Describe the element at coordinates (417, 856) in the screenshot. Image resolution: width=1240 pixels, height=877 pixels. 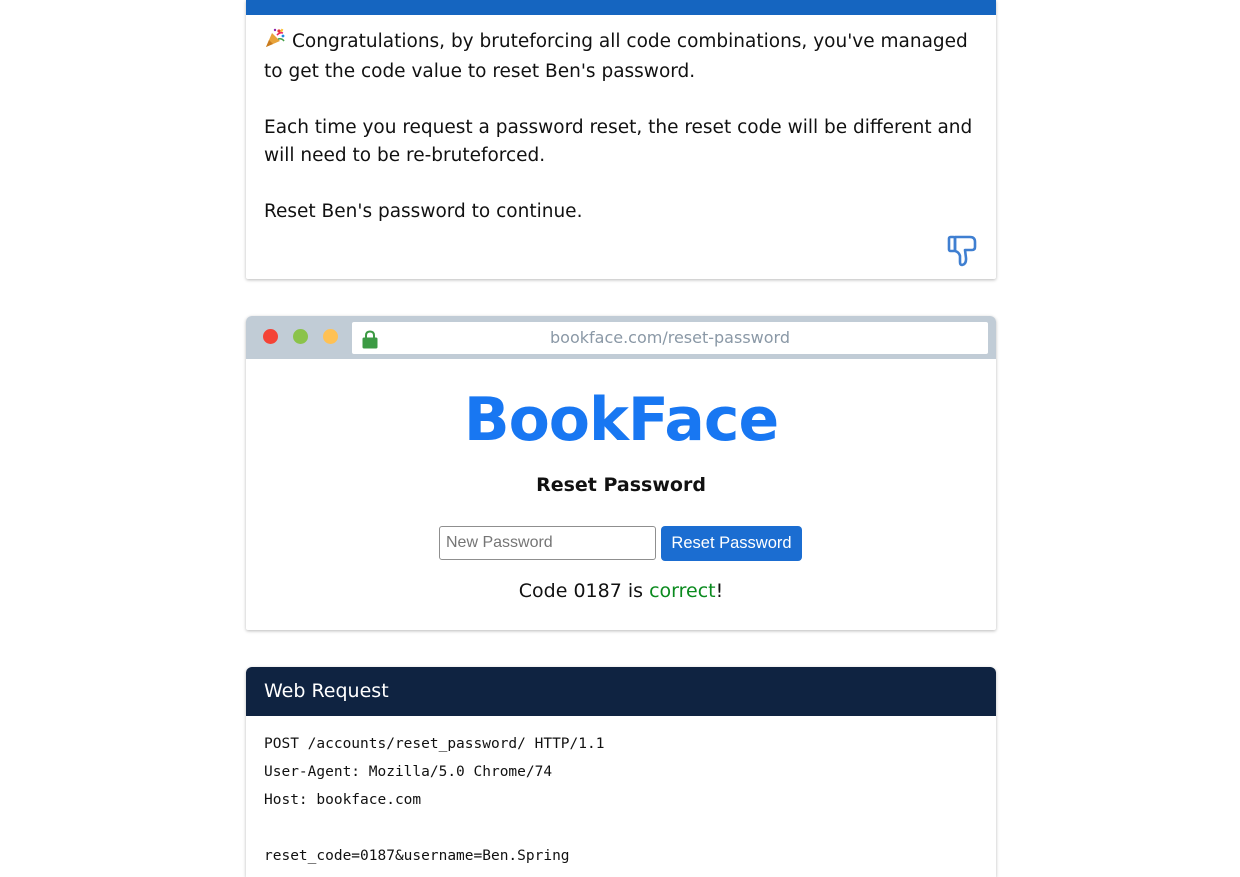
I see `request-body: reset_code=0187&username=Ben.Spring` at that location.